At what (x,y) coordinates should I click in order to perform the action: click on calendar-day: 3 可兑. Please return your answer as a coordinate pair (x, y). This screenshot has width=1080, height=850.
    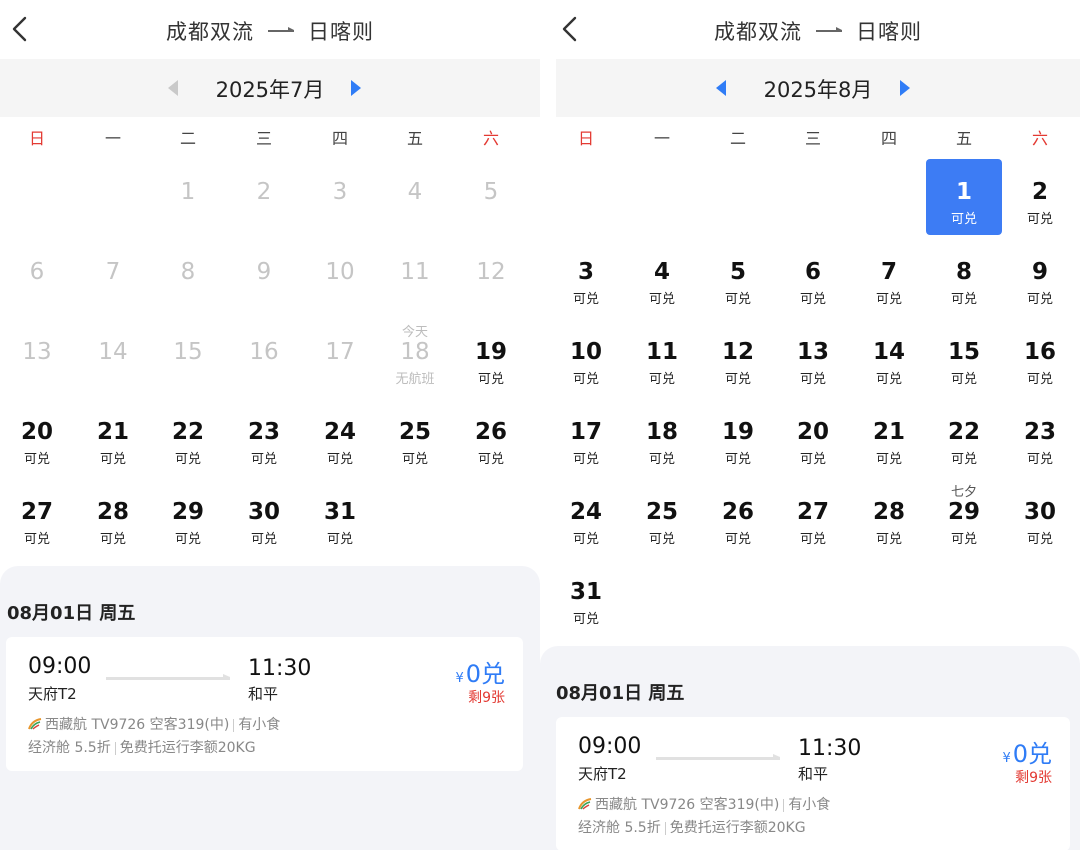
    Looking at the image, I should click on (586, 277).